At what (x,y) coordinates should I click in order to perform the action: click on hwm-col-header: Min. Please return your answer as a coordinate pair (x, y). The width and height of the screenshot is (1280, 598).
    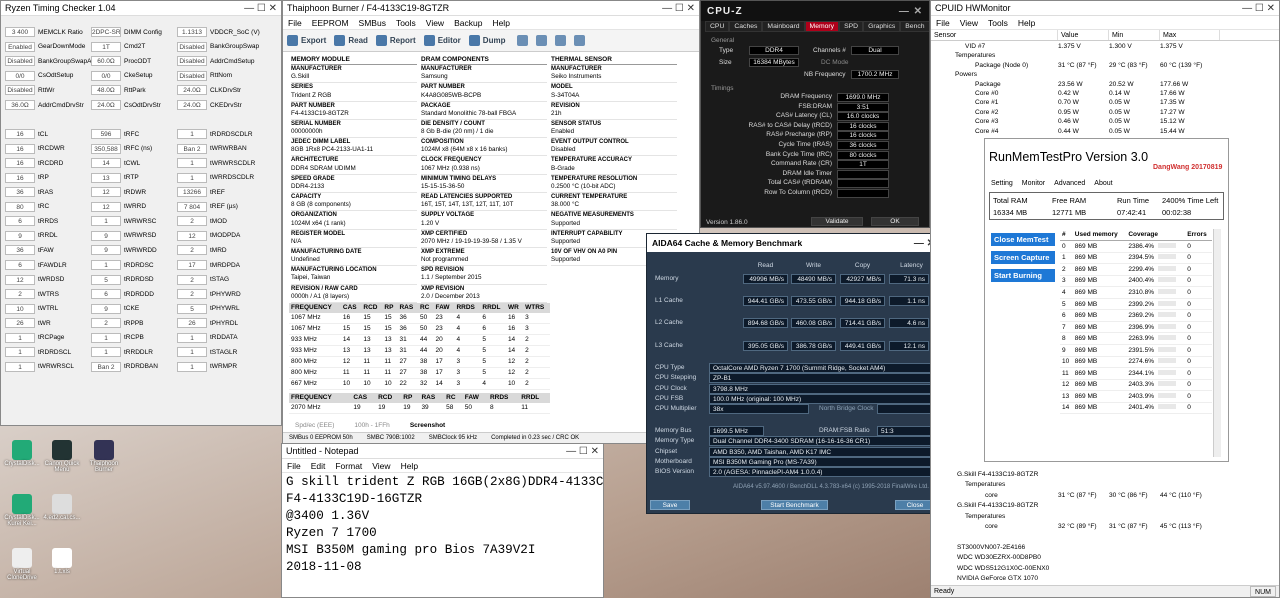
    Looking at the image, I should click on (1134, 35).